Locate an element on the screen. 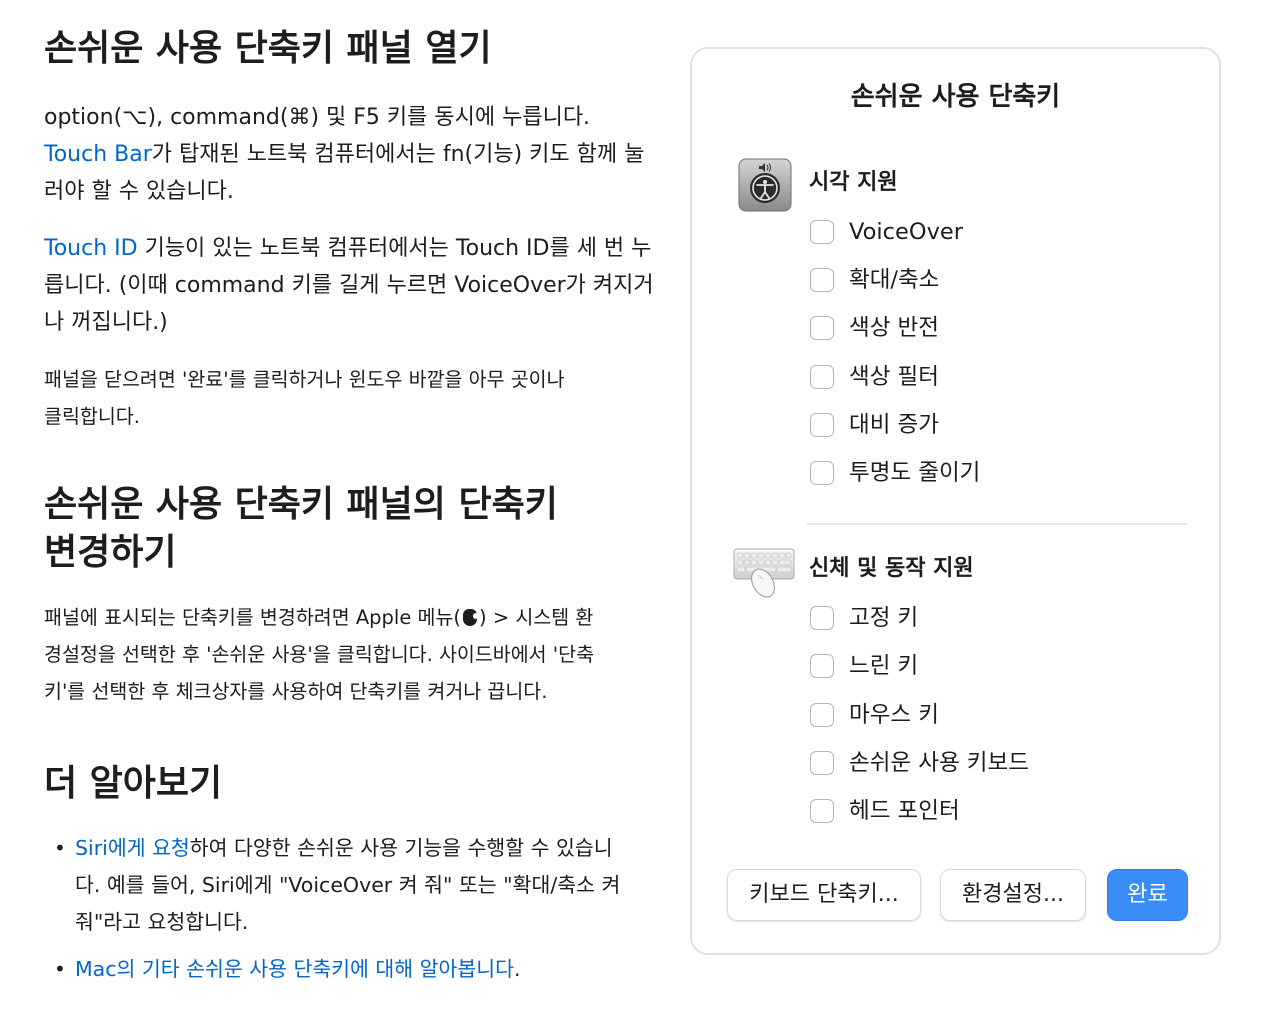  section-title-vision: 시각 지원 is located at coordinates (853, 182).